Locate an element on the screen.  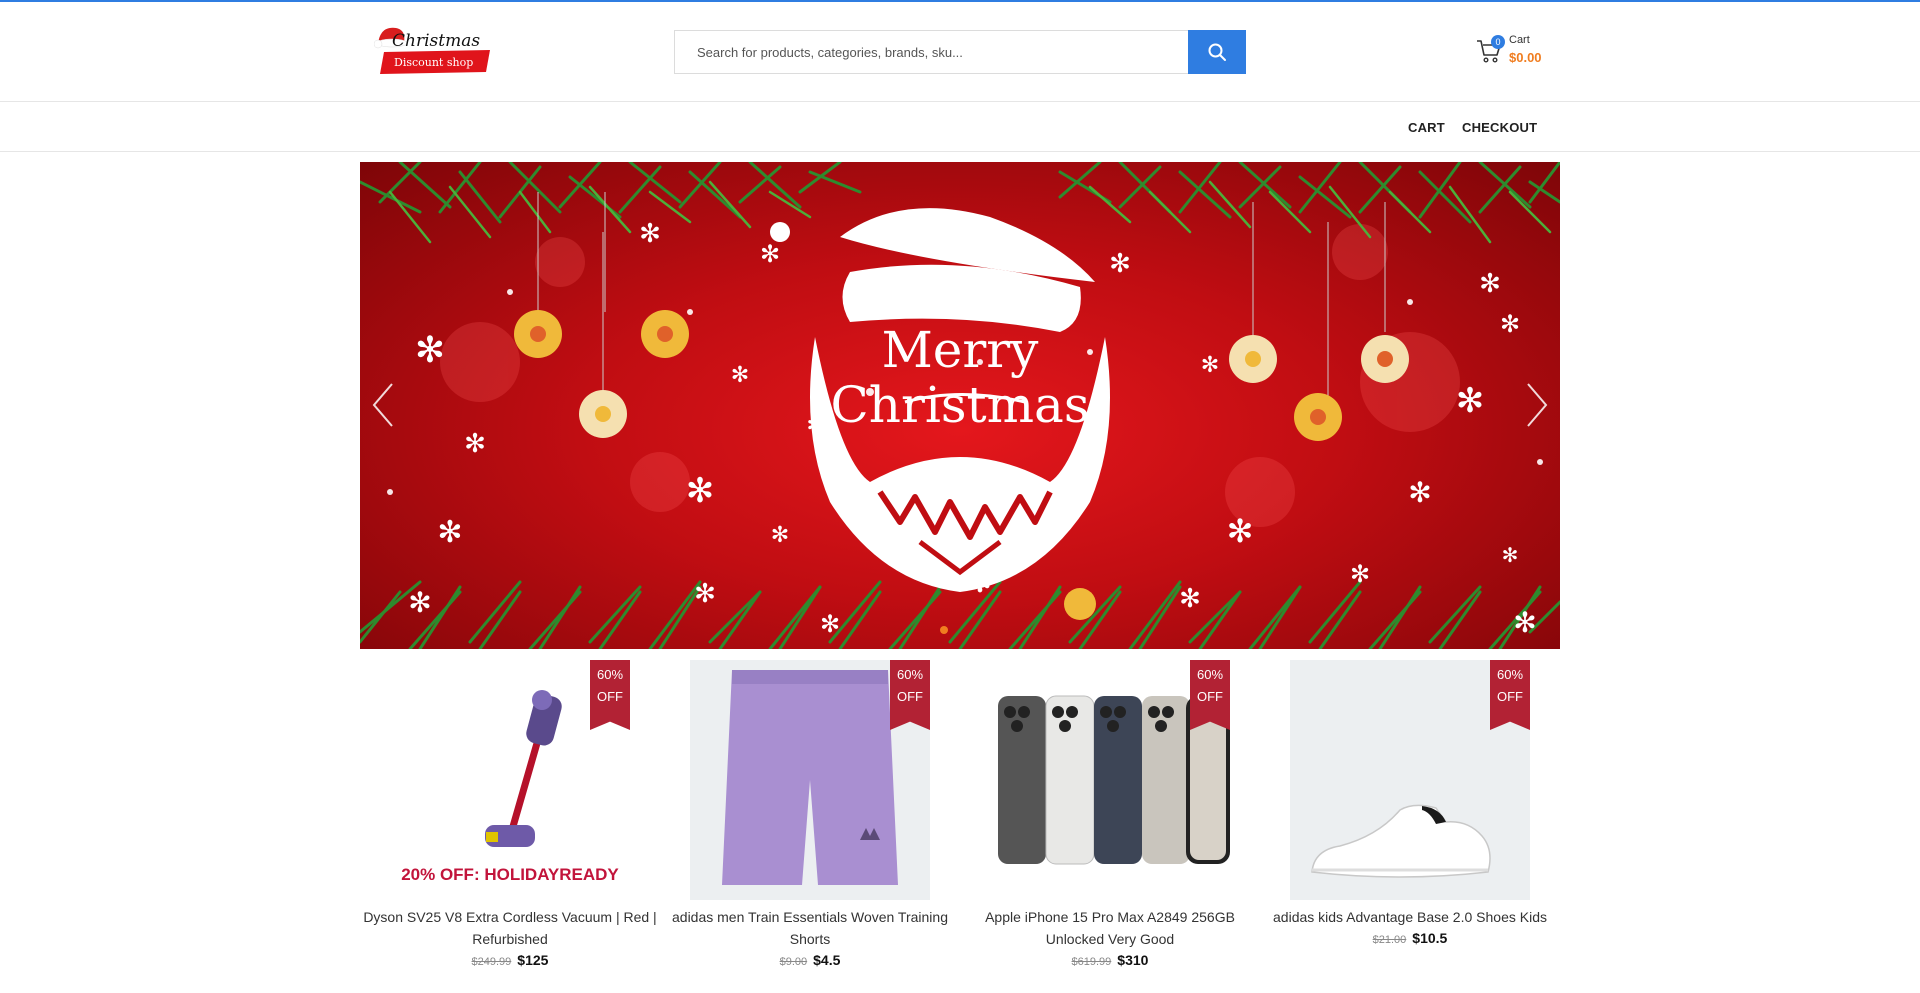
banner-headline-line1: Merry is located at coordinates (961, 350).